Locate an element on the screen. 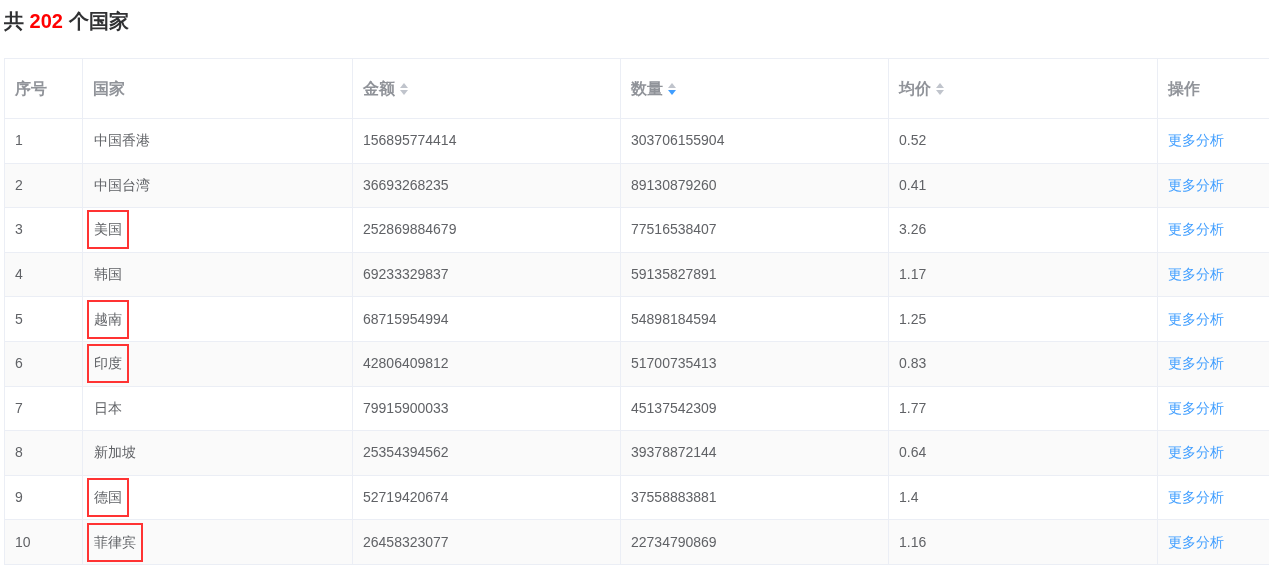  table-cell: 美国 is located at coordinates (108, 230).